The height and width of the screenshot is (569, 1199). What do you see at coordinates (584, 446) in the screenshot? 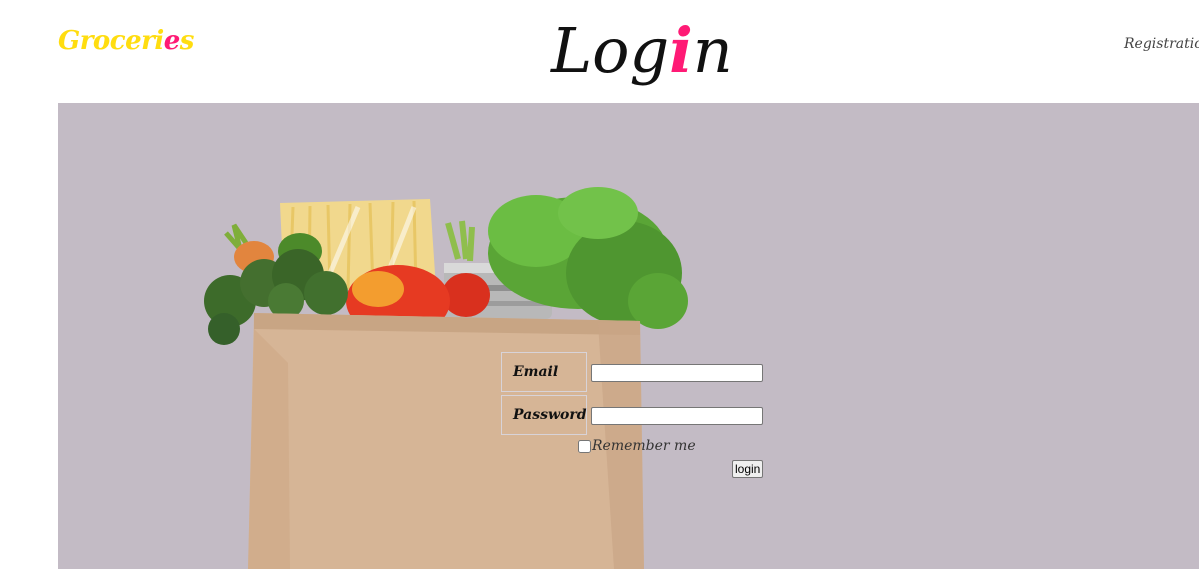
I see `remember-me-checkbox` at bounding box center [584, 446].